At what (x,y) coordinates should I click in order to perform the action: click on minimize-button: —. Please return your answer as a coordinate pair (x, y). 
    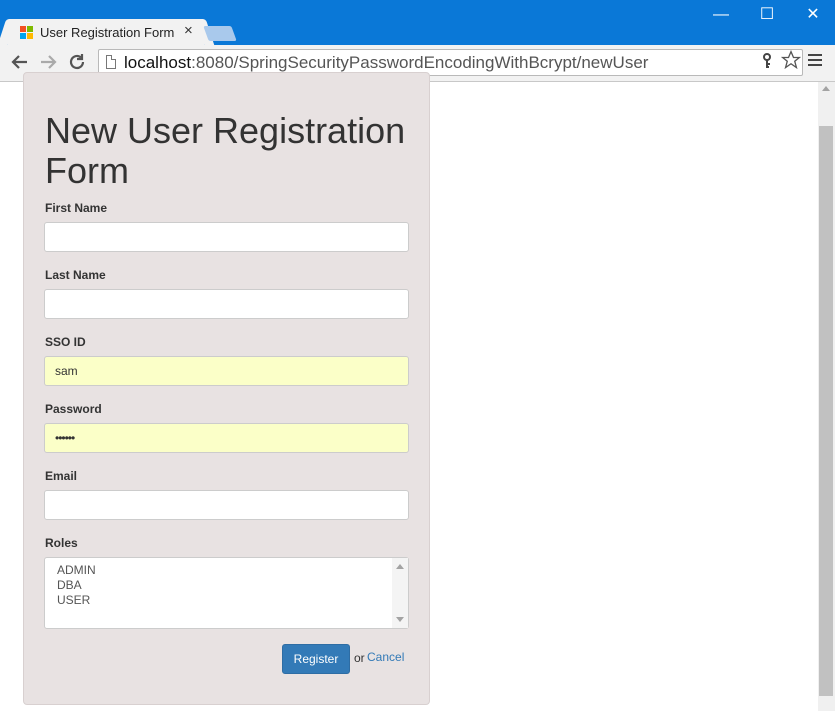
    Looking at the image, I should click on (721, 15).